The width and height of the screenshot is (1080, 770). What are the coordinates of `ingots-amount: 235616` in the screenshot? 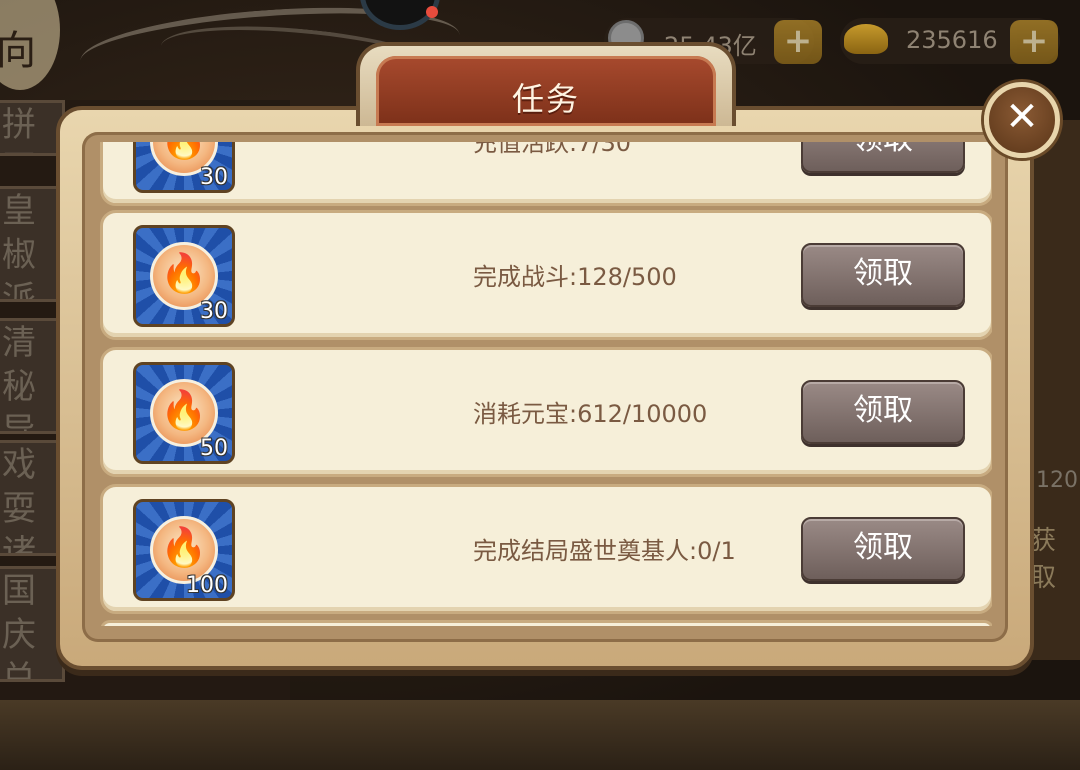 It's located at (952, 40).